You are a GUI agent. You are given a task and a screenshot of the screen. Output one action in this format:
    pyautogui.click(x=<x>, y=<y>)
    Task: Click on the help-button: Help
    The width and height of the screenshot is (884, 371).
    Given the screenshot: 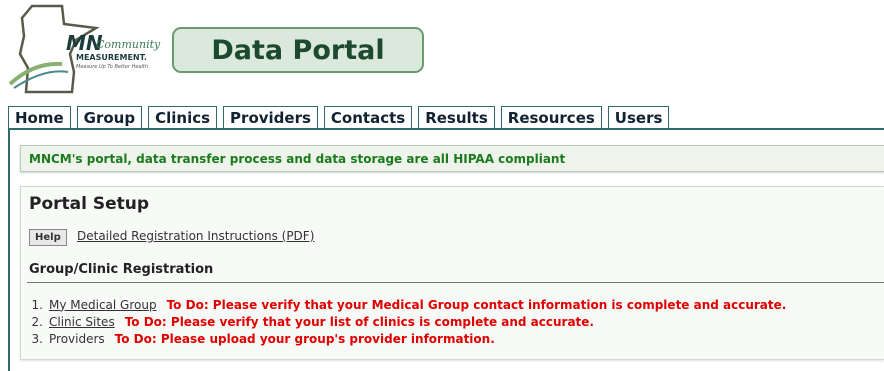 What is the action you would take?
    pyautogui.click(x=48, y=237)
    